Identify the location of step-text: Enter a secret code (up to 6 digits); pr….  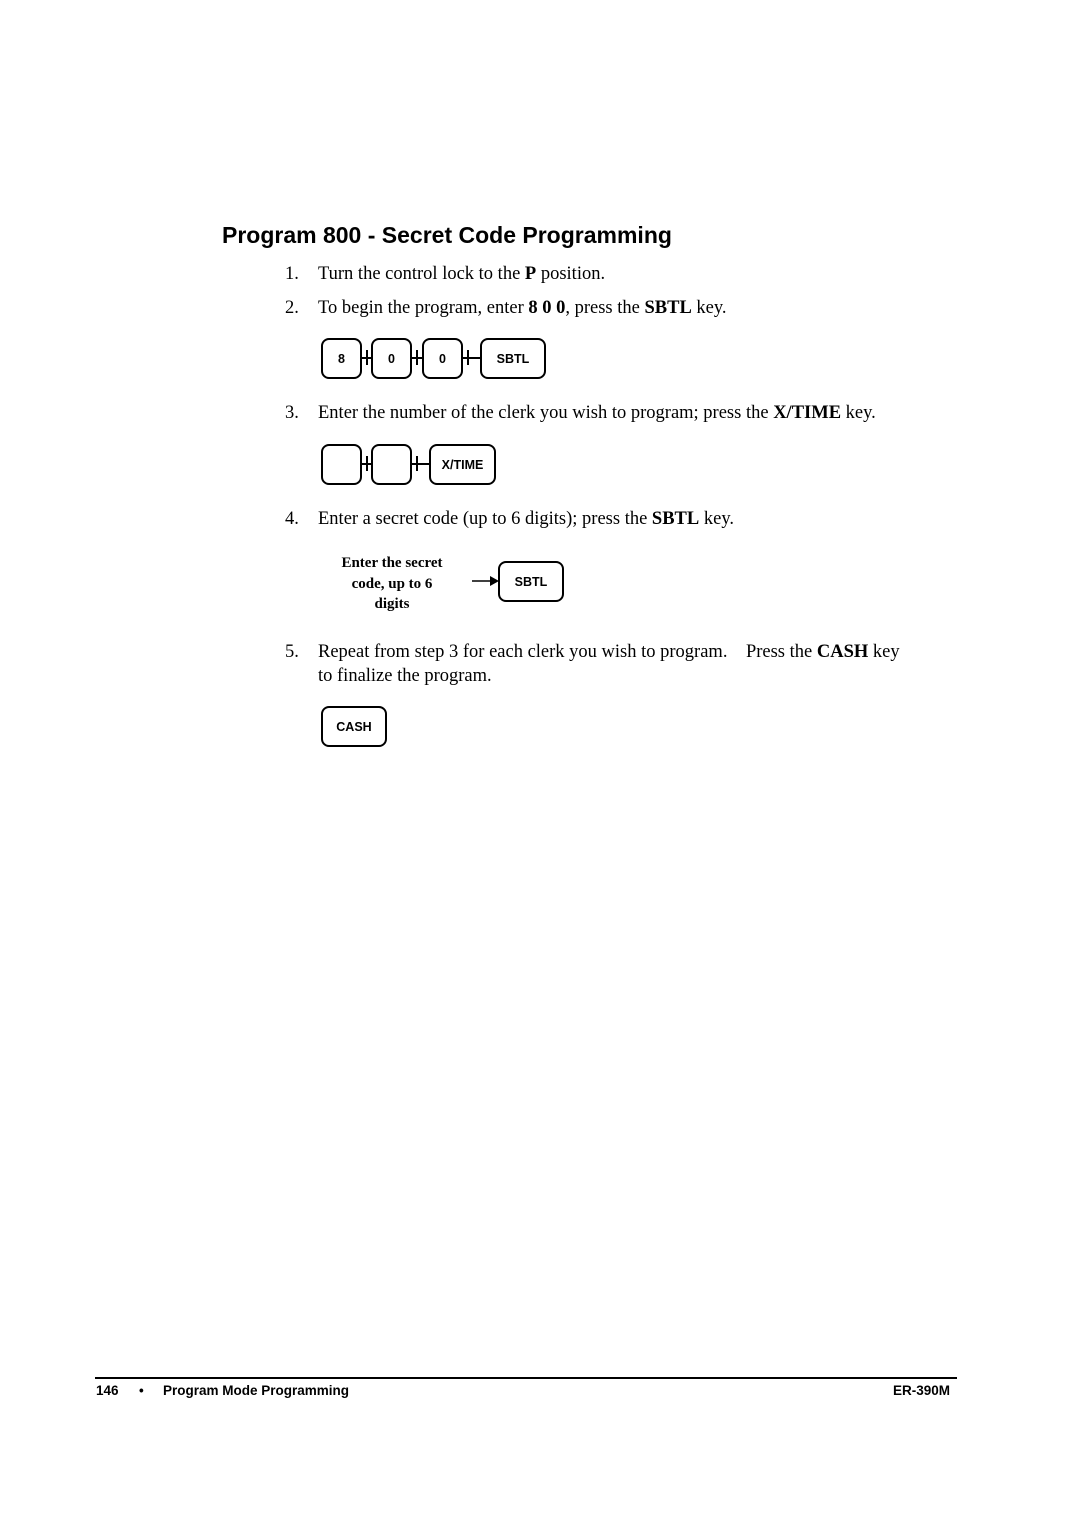
(526, 519).